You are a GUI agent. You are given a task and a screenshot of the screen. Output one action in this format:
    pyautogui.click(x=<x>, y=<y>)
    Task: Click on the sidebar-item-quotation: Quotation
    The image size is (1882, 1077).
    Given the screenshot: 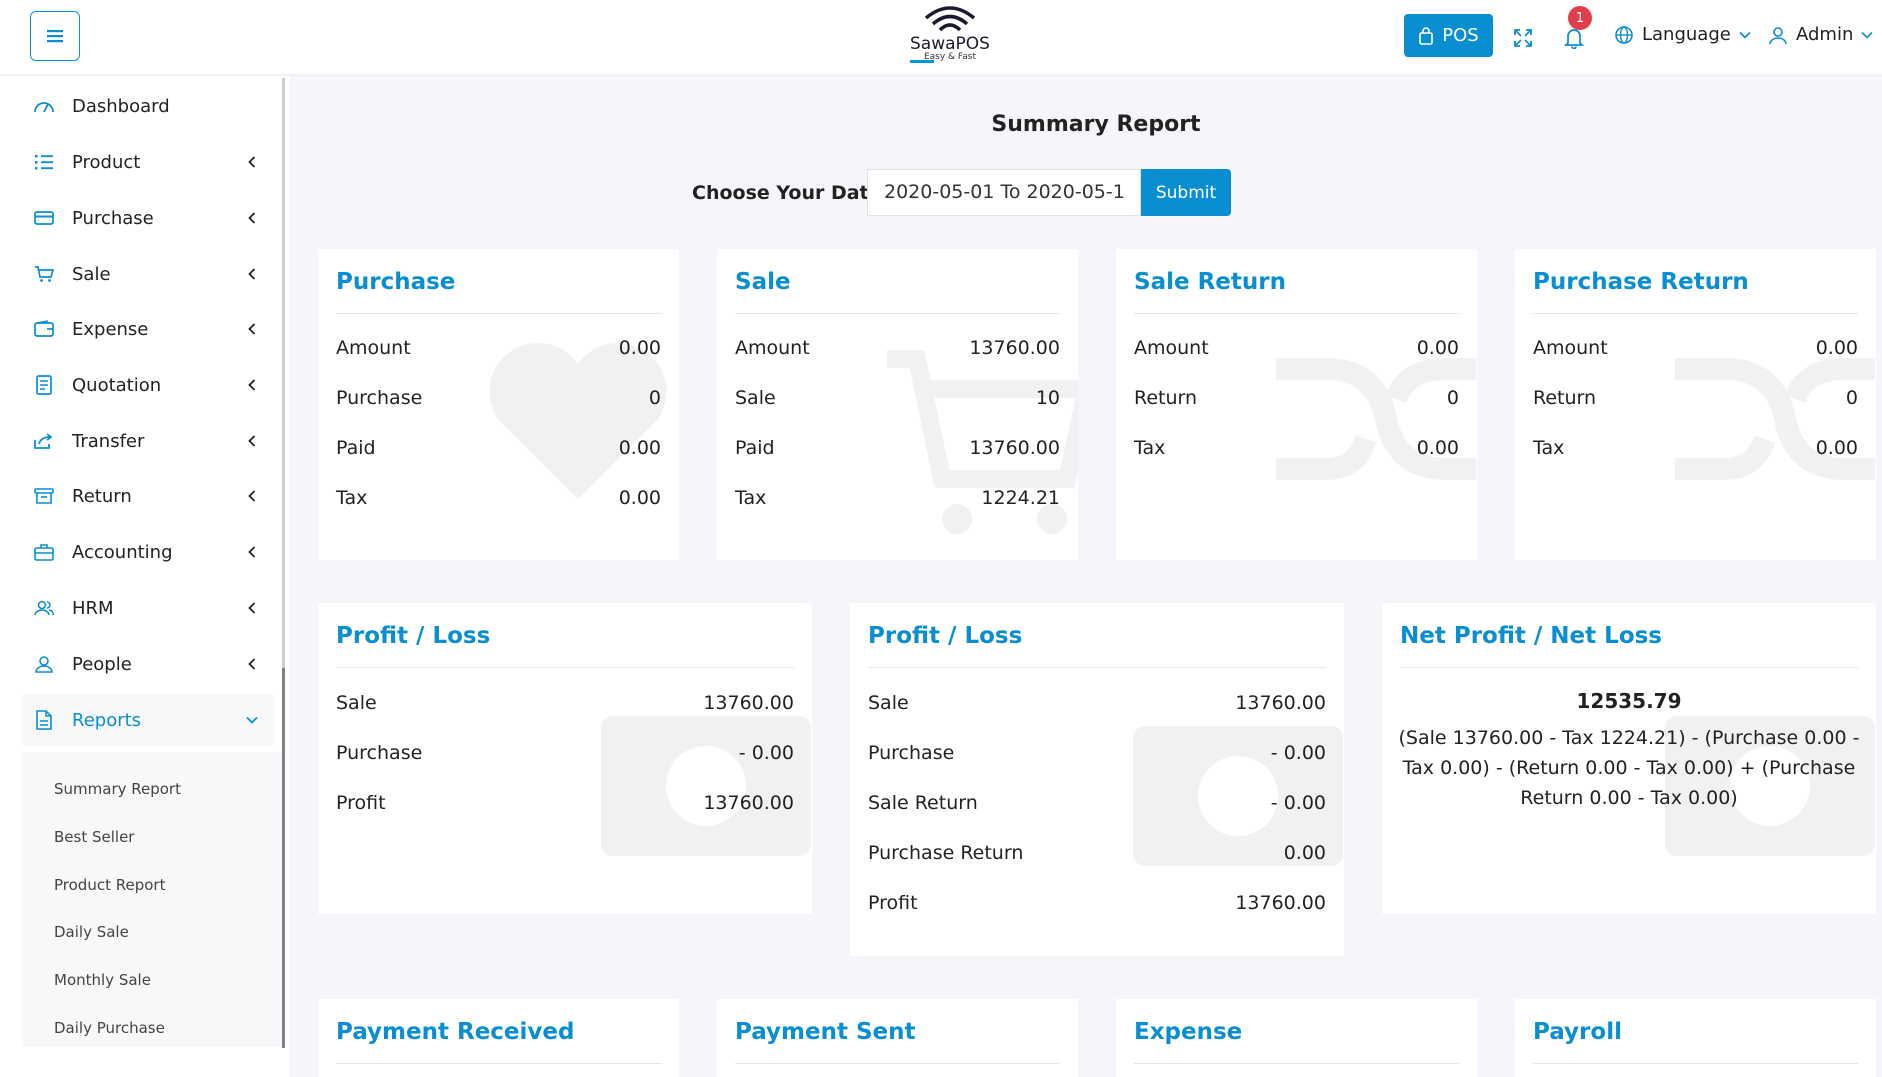 What is the action you would take?
    pyautogui.click(x=148, y=385)
    